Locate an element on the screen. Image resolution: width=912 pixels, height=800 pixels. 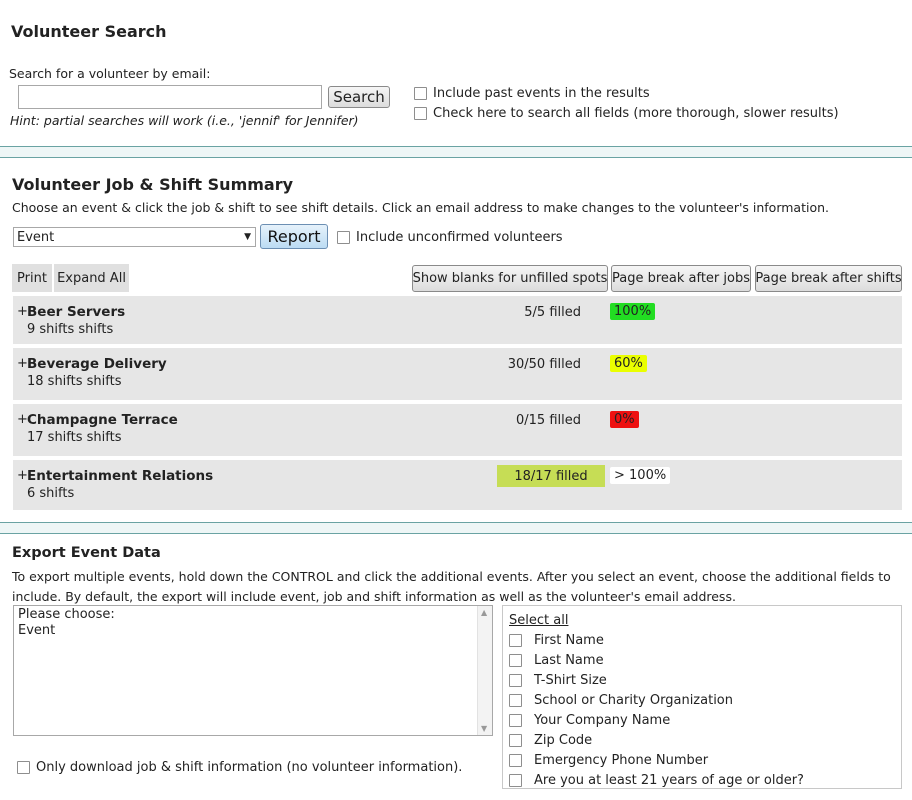
include-past-option: Include past events in the results is located at coordinates (532, 93).